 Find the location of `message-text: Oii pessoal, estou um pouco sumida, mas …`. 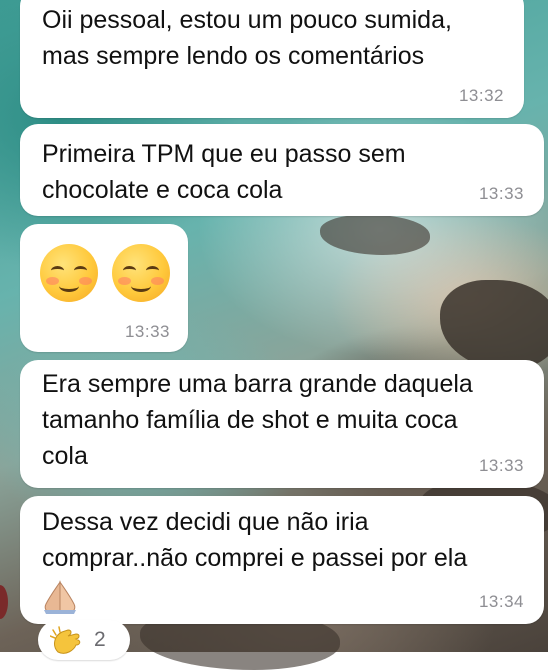

message-text: Oii pessoal, estou um pouco sumida, mas … is located at coordinates (247, 38).